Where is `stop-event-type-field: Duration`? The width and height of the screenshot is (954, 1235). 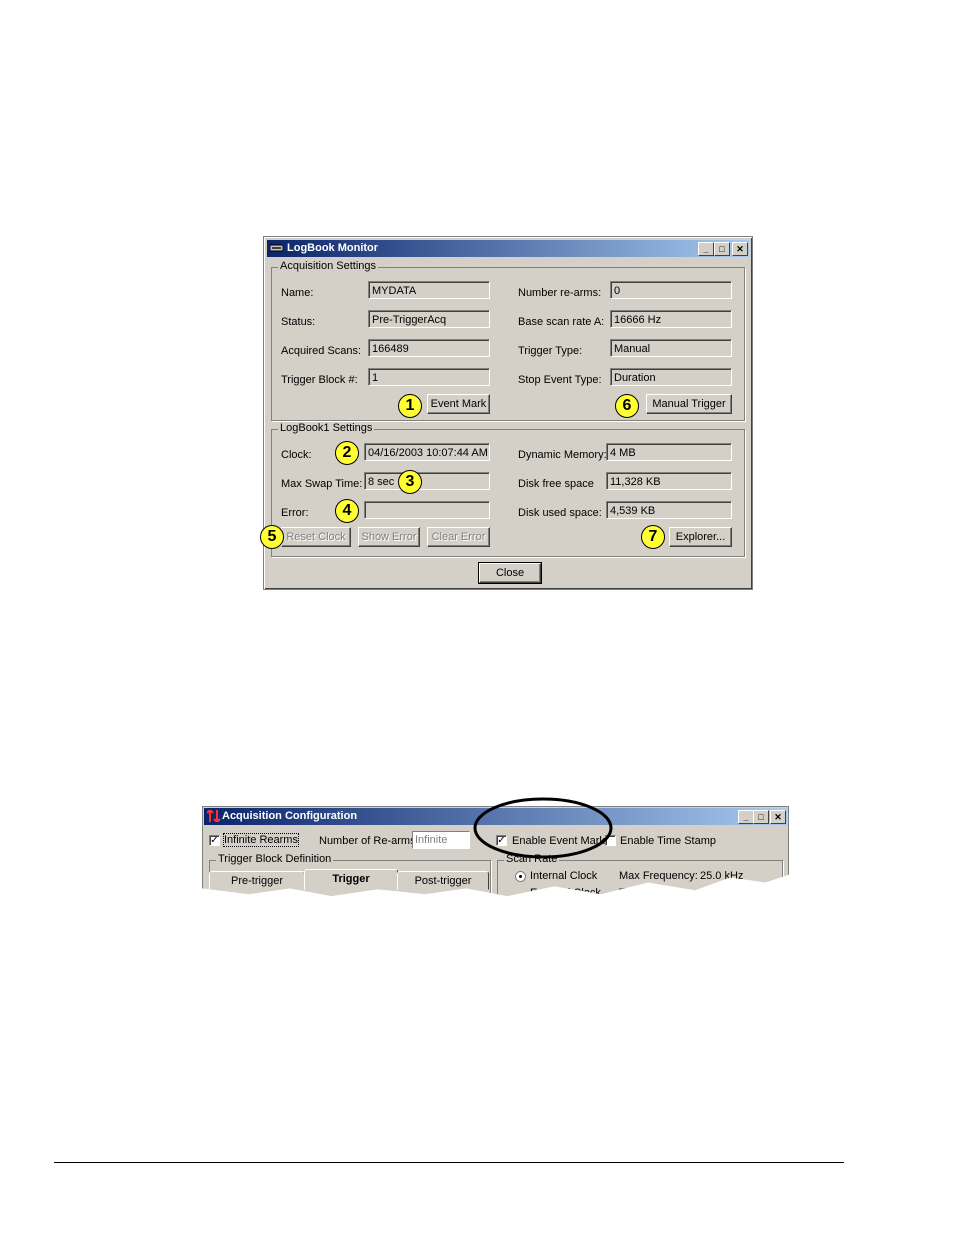
stop-event-type-field: Duration is located at coordinates (671, 377).